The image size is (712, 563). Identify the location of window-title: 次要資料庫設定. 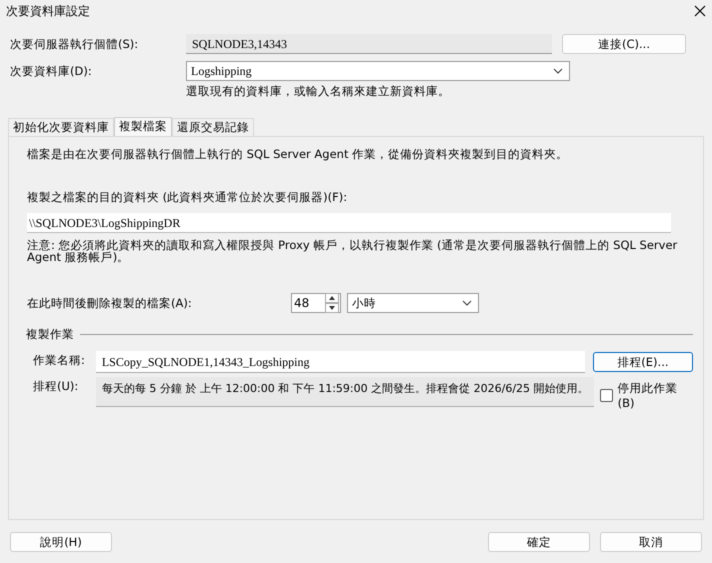
(48, 11).